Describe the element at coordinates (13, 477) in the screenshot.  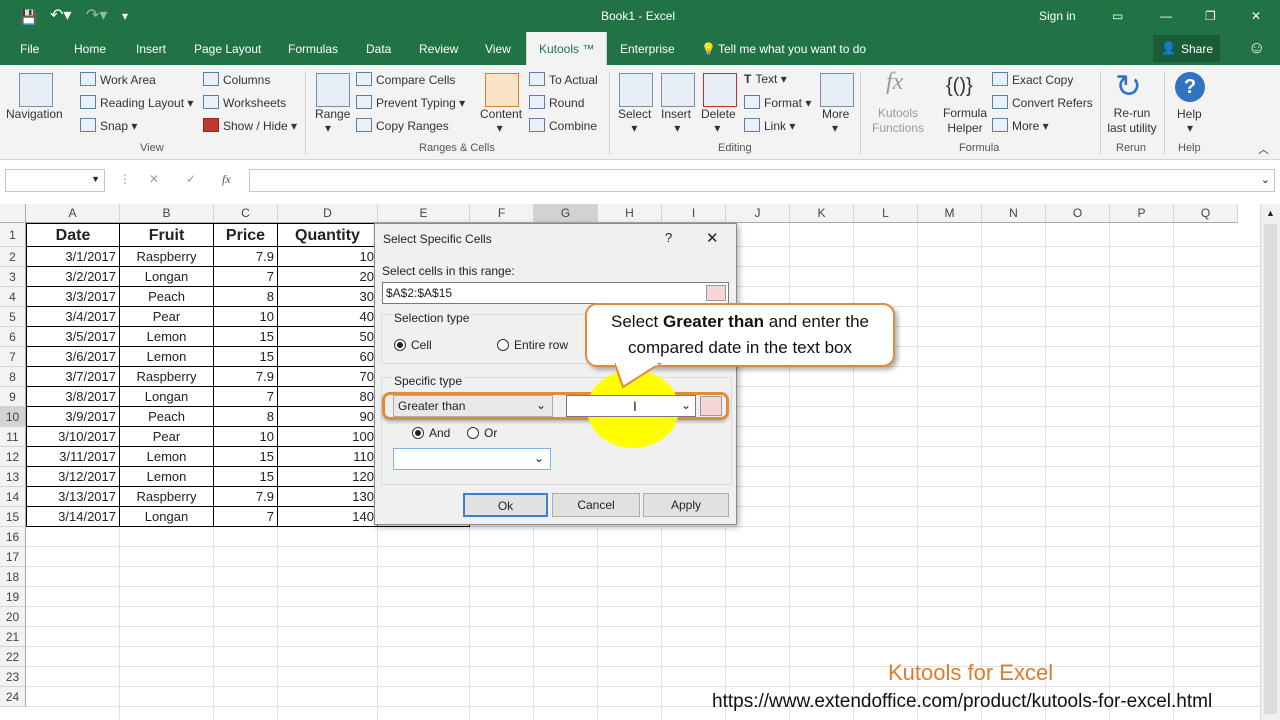
I see `row-header-13: 13` at that location.